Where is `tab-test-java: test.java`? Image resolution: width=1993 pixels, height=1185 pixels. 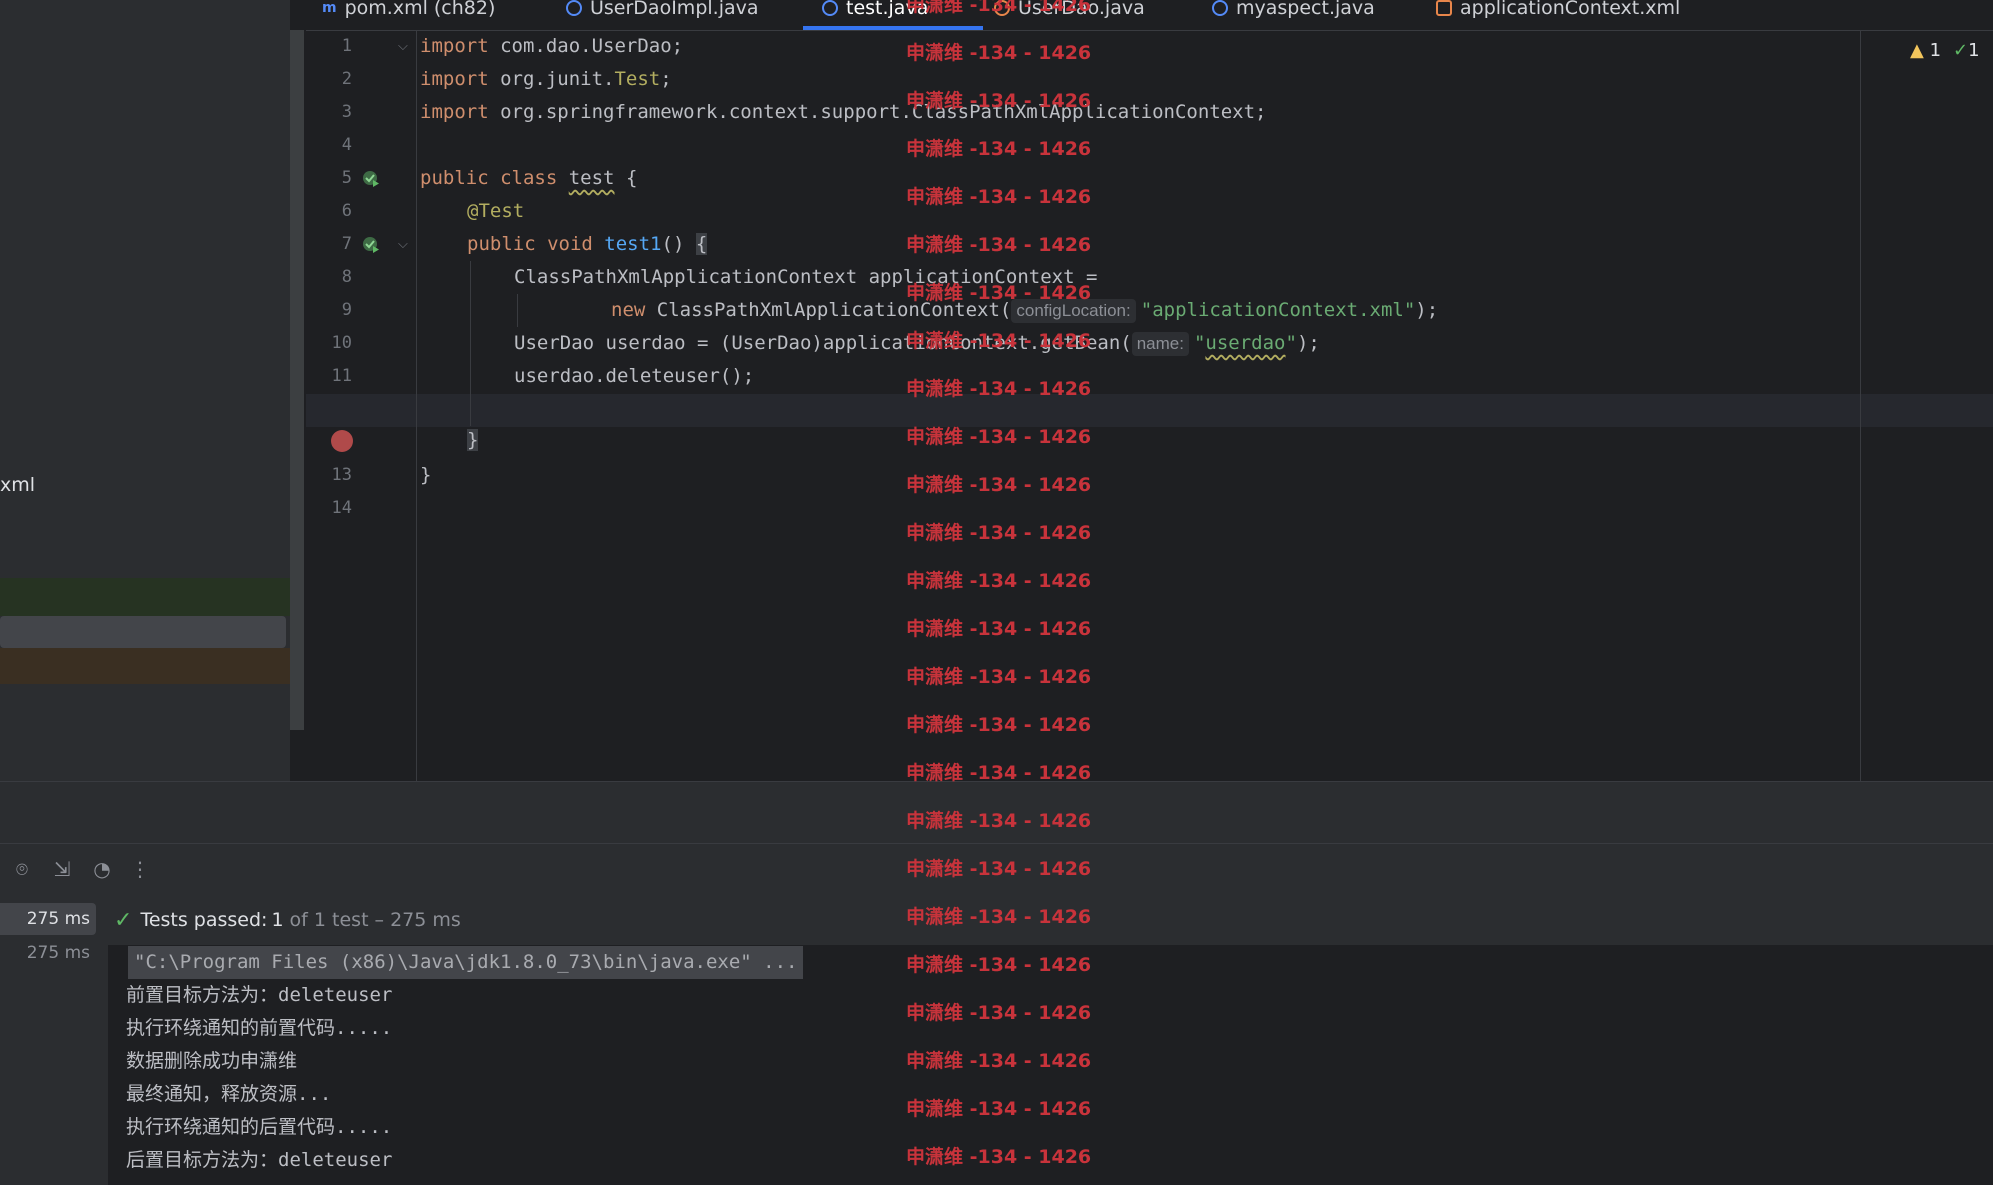 tab-test-java: test.java is located at coordinates (875, 11).